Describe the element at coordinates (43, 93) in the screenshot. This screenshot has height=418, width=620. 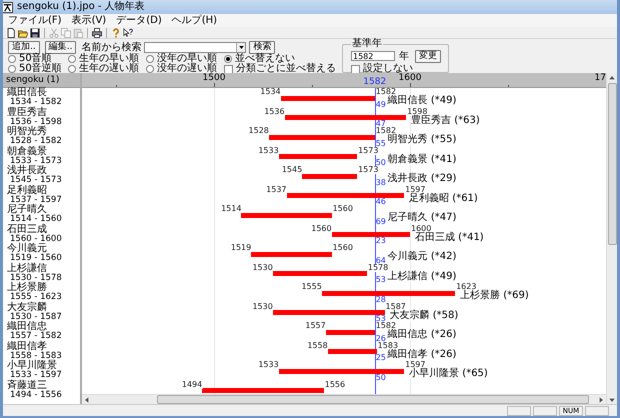
I see `person-name: 織田信長` at that location.